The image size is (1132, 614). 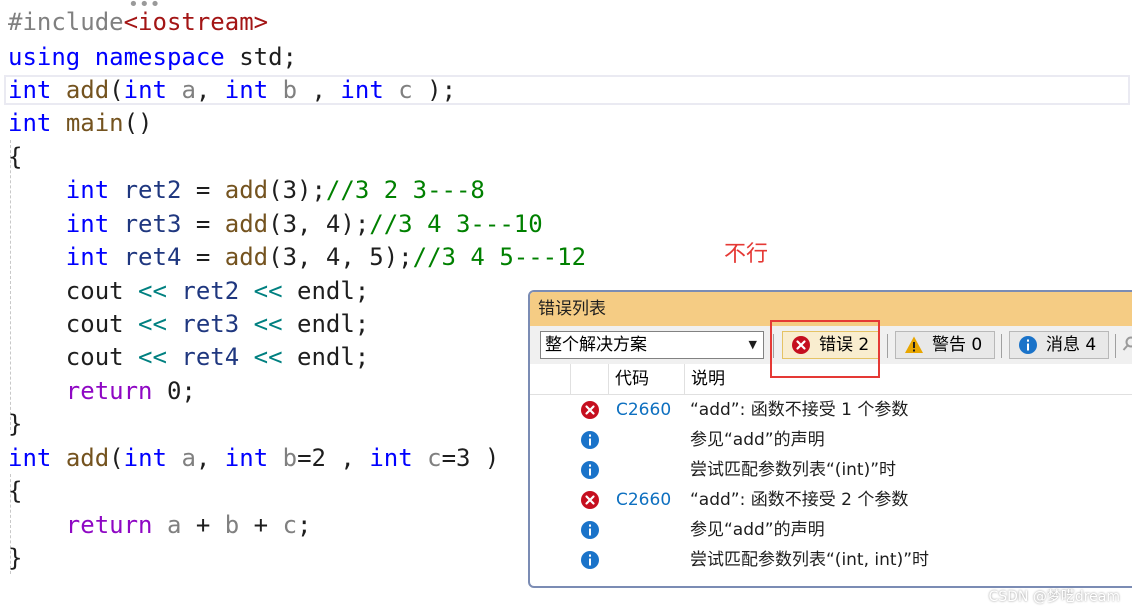 I want to click on code-line: int add(int a, int b , int c );, so click(x=232, y=90).